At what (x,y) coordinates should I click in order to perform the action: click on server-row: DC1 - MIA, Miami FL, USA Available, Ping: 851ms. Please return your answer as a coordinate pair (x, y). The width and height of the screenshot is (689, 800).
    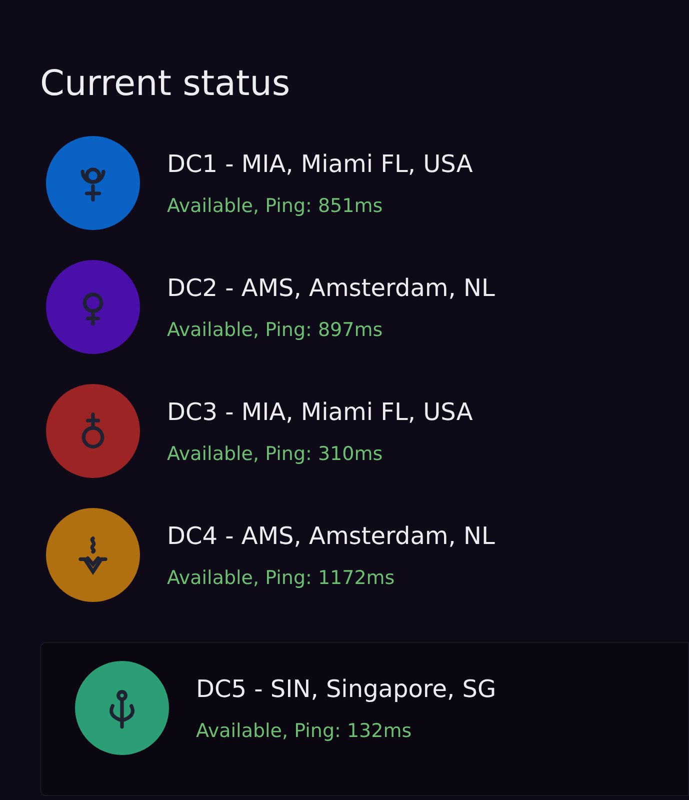
    Looking at the image, I should click on (364, 183).